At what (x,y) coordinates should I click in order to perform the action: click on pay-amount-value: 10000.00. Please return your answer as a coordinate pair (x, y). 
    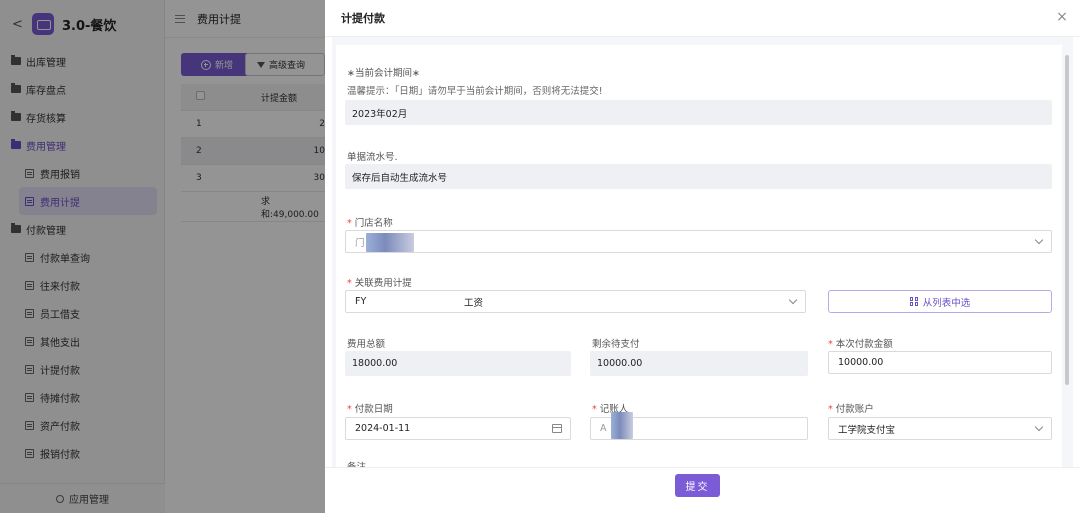
    Looking at the image, I should click on (861, 362).